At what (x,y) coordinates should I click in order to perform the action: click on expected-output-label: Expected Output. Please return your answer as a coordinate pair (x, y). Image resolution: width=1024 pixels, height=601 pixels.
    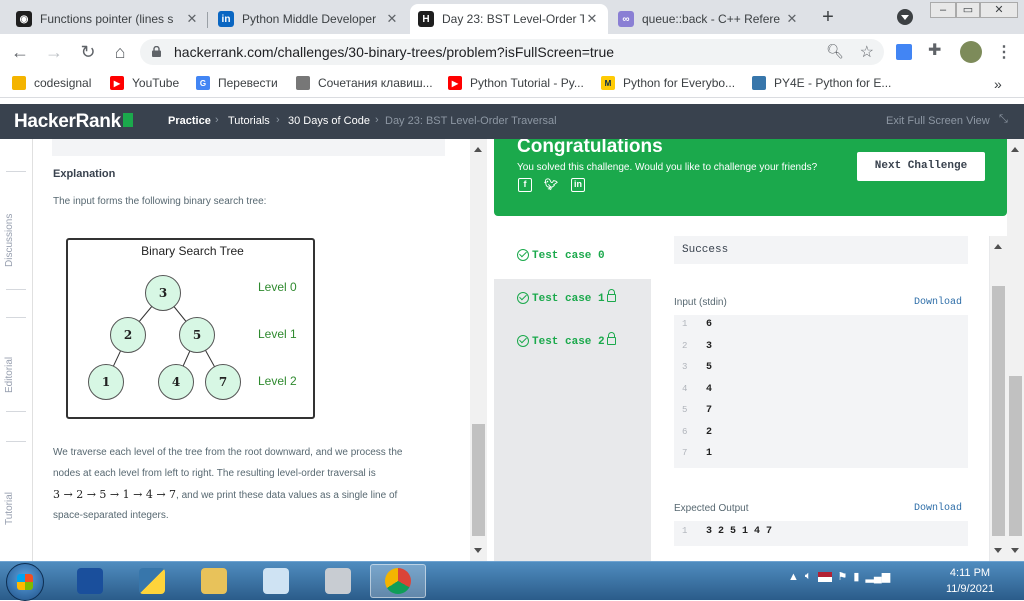
    Looking at the image, I should click on (711, 508).